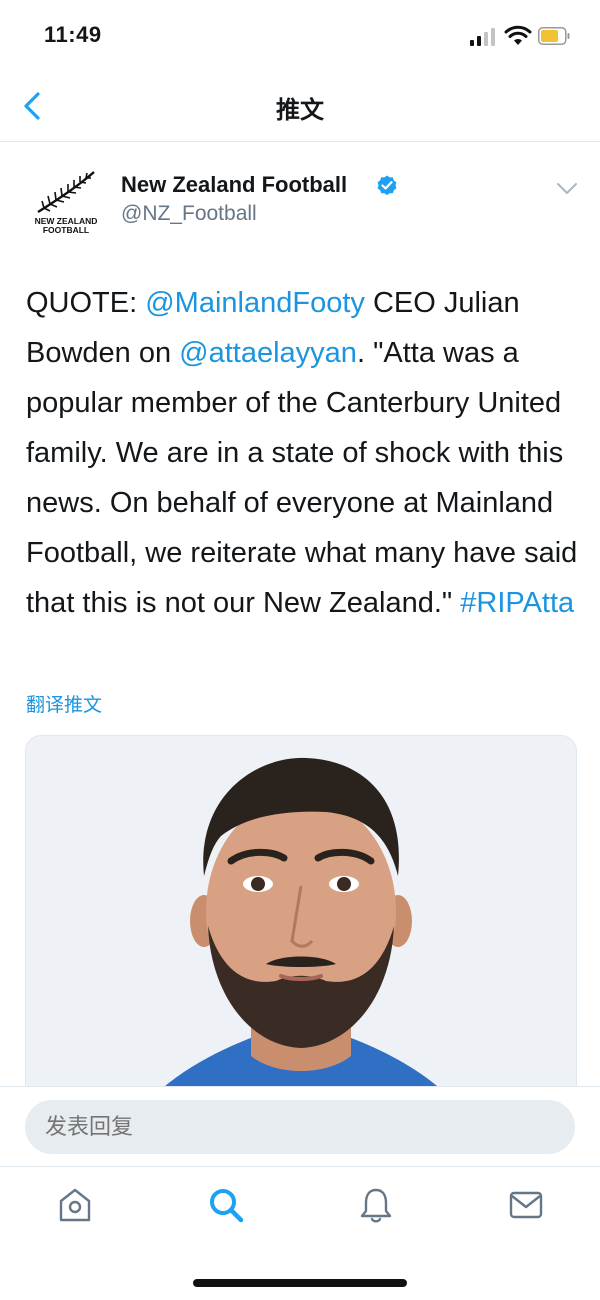 The width and height of the screenshot is (600, 1300). Describe the element at coordinates (86, 303) in the screenshot. I see `tweet-text-segment: QUOTE:` at that location.